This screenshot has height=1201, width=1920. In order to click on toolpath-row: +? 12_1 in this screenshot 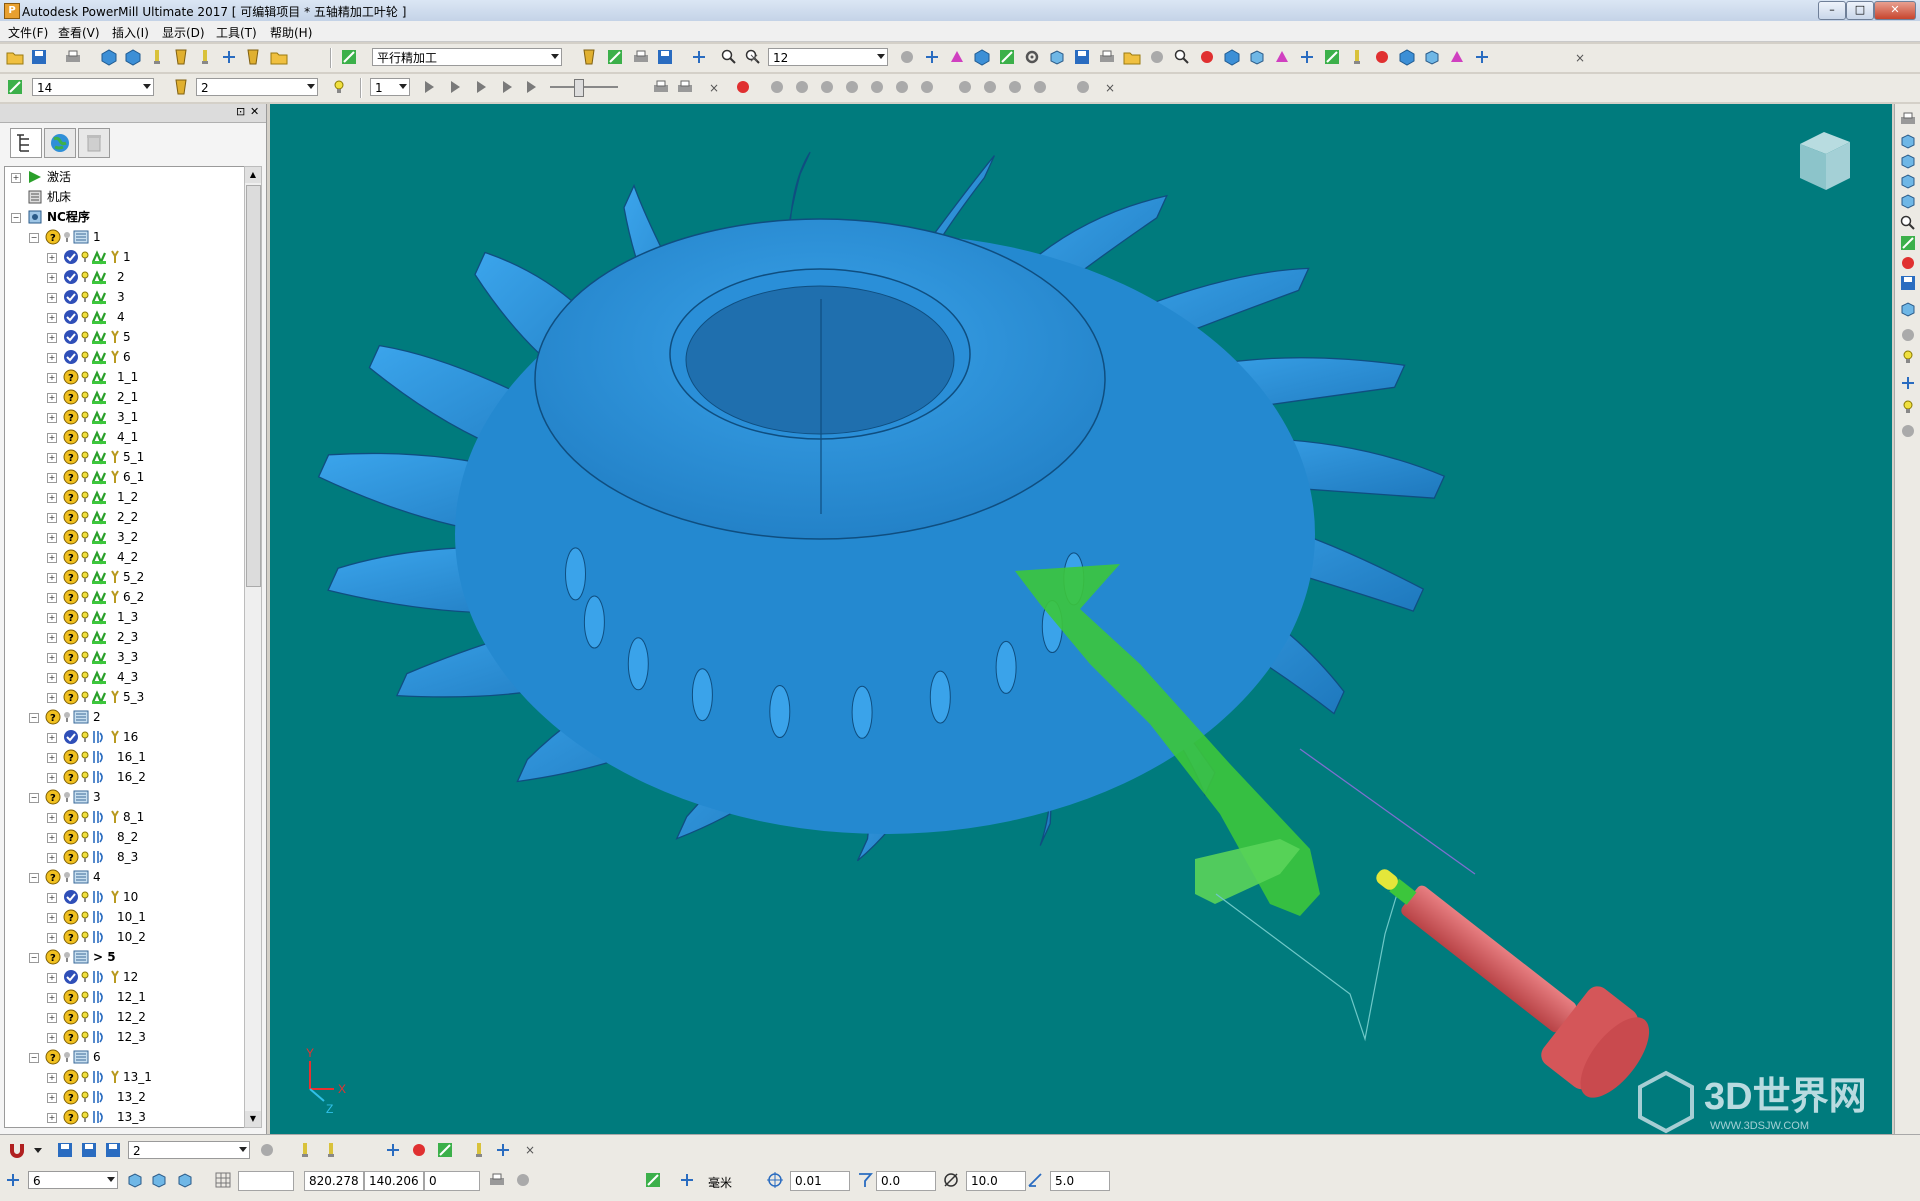, I will do `click(124, 997)`.